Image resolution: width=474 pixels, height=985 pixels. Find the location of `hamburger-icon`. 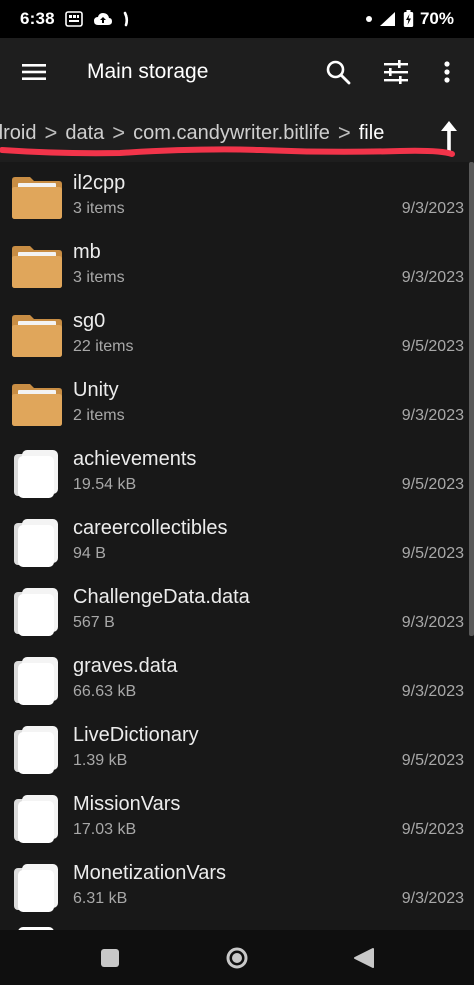

hamburger-icon is located at coordinates (34, 72).